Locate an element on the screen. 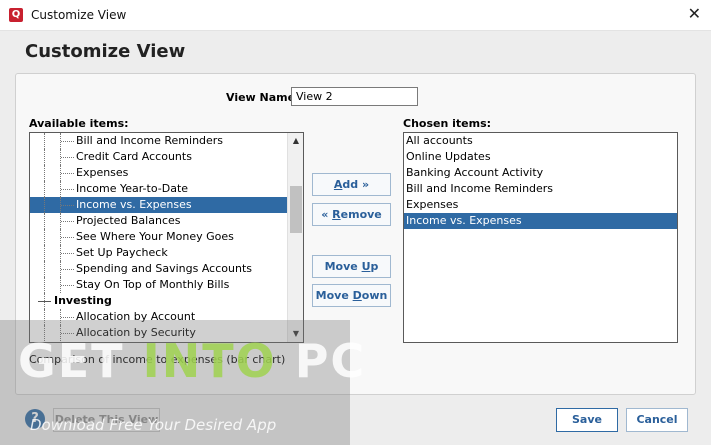 The width and height of the screenshot is (711, 445). close-icon: ✕ is located at coordinates (694, 14).